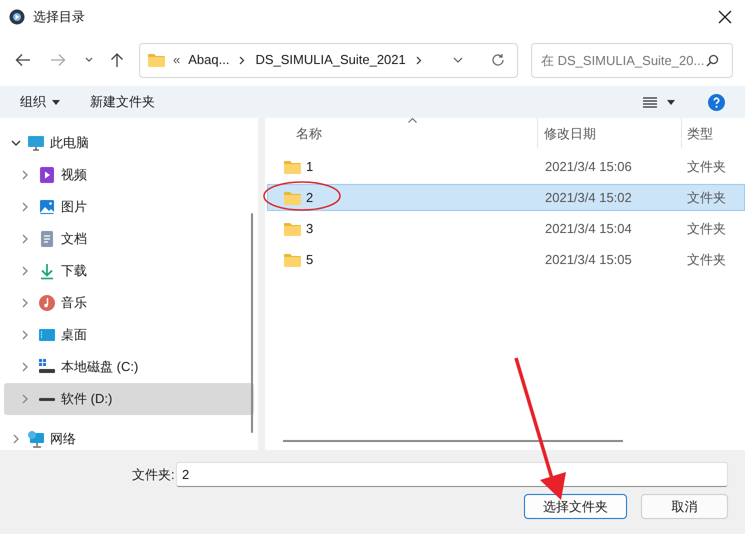 Image resolution: width=745 pixels, height=534 pixels. Describe the element at coordinates (725, 17) in the screenshot. I see `close-icon` at that location.